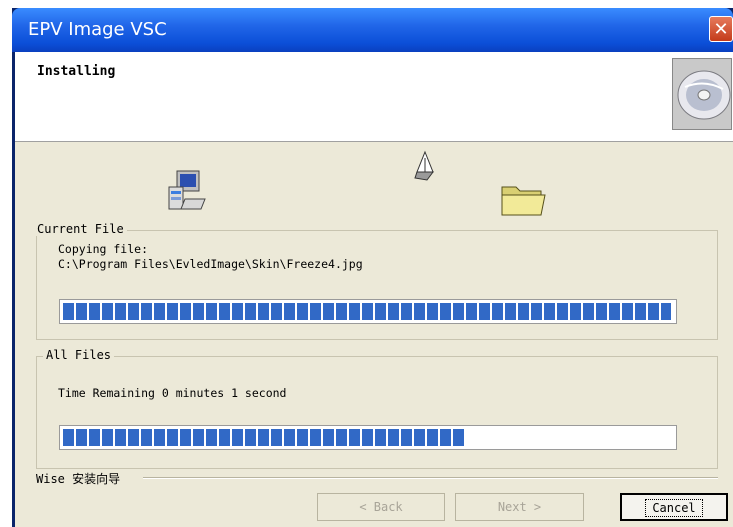  I want to click on cd-disc-icon, so click(702, 94).